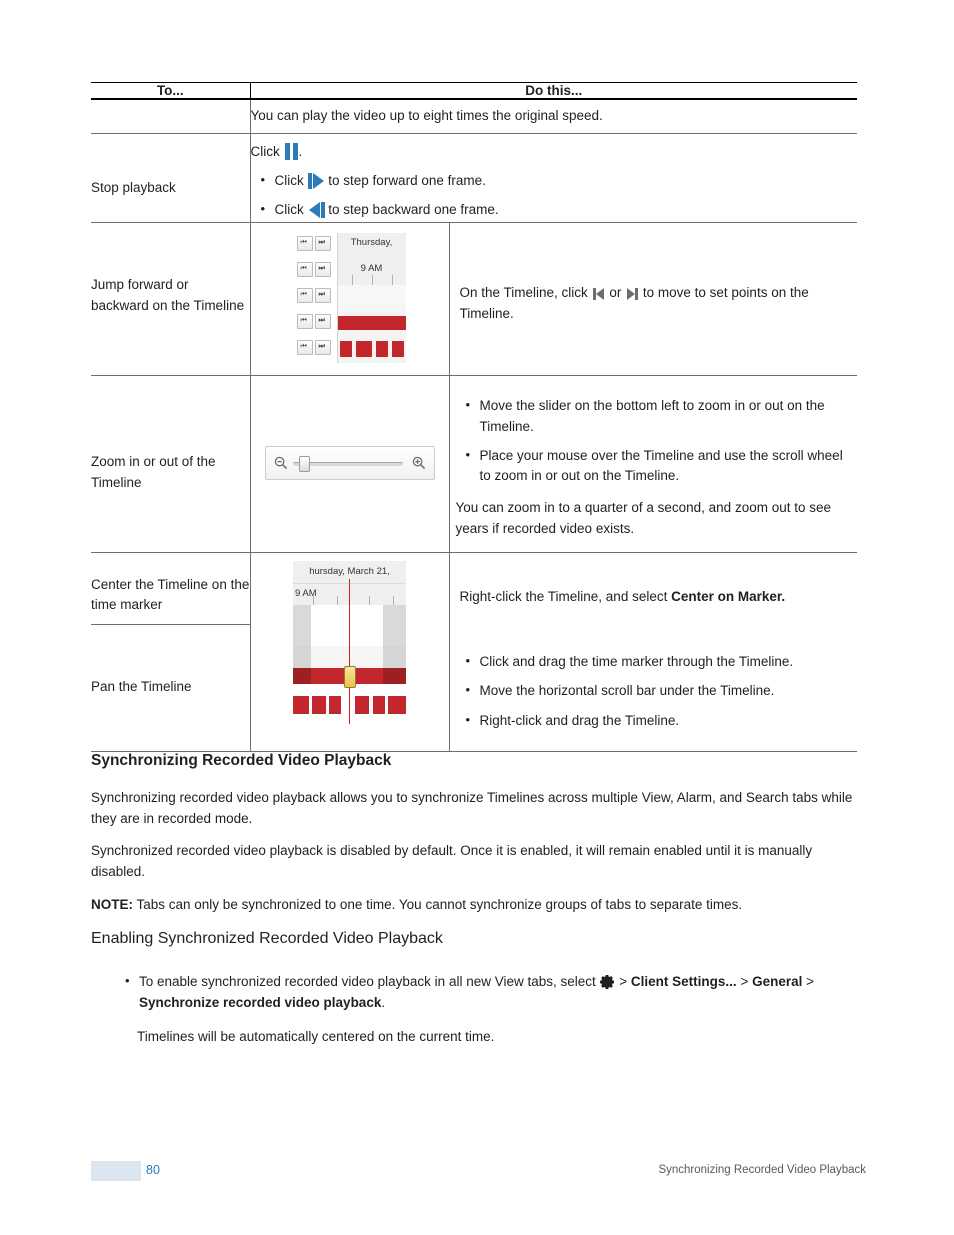 The width and height of the screenshot is (954, 1235). I want to click on general-label: General, so click(777, 981).